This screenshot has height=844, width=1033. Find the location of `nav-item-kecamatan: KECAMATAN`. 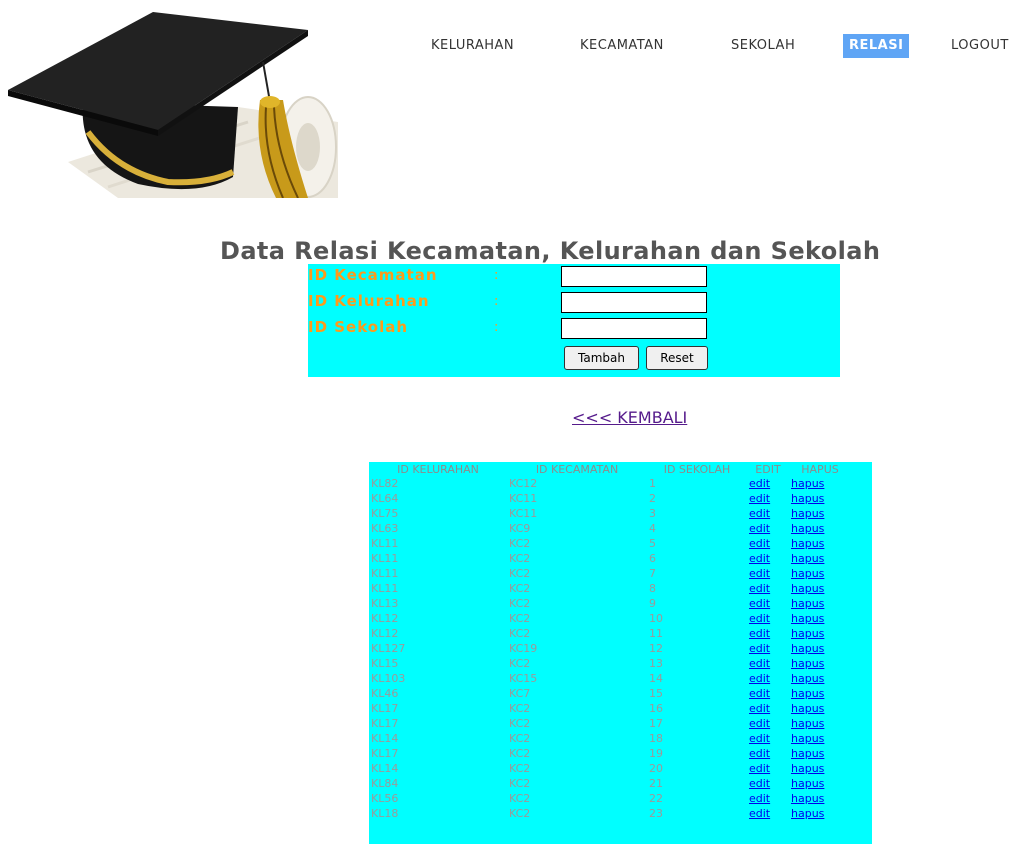

nav-item-kecamatan: KECAMATAN is located at coordinates (622, 46).